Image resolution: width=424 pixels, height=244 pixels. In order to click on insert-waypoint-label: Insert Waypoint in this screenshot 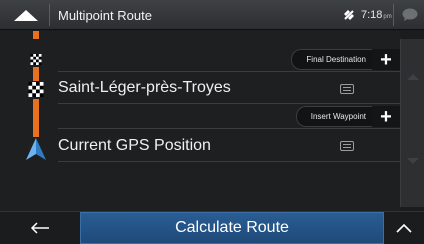, I will do `click(338, 116)`.